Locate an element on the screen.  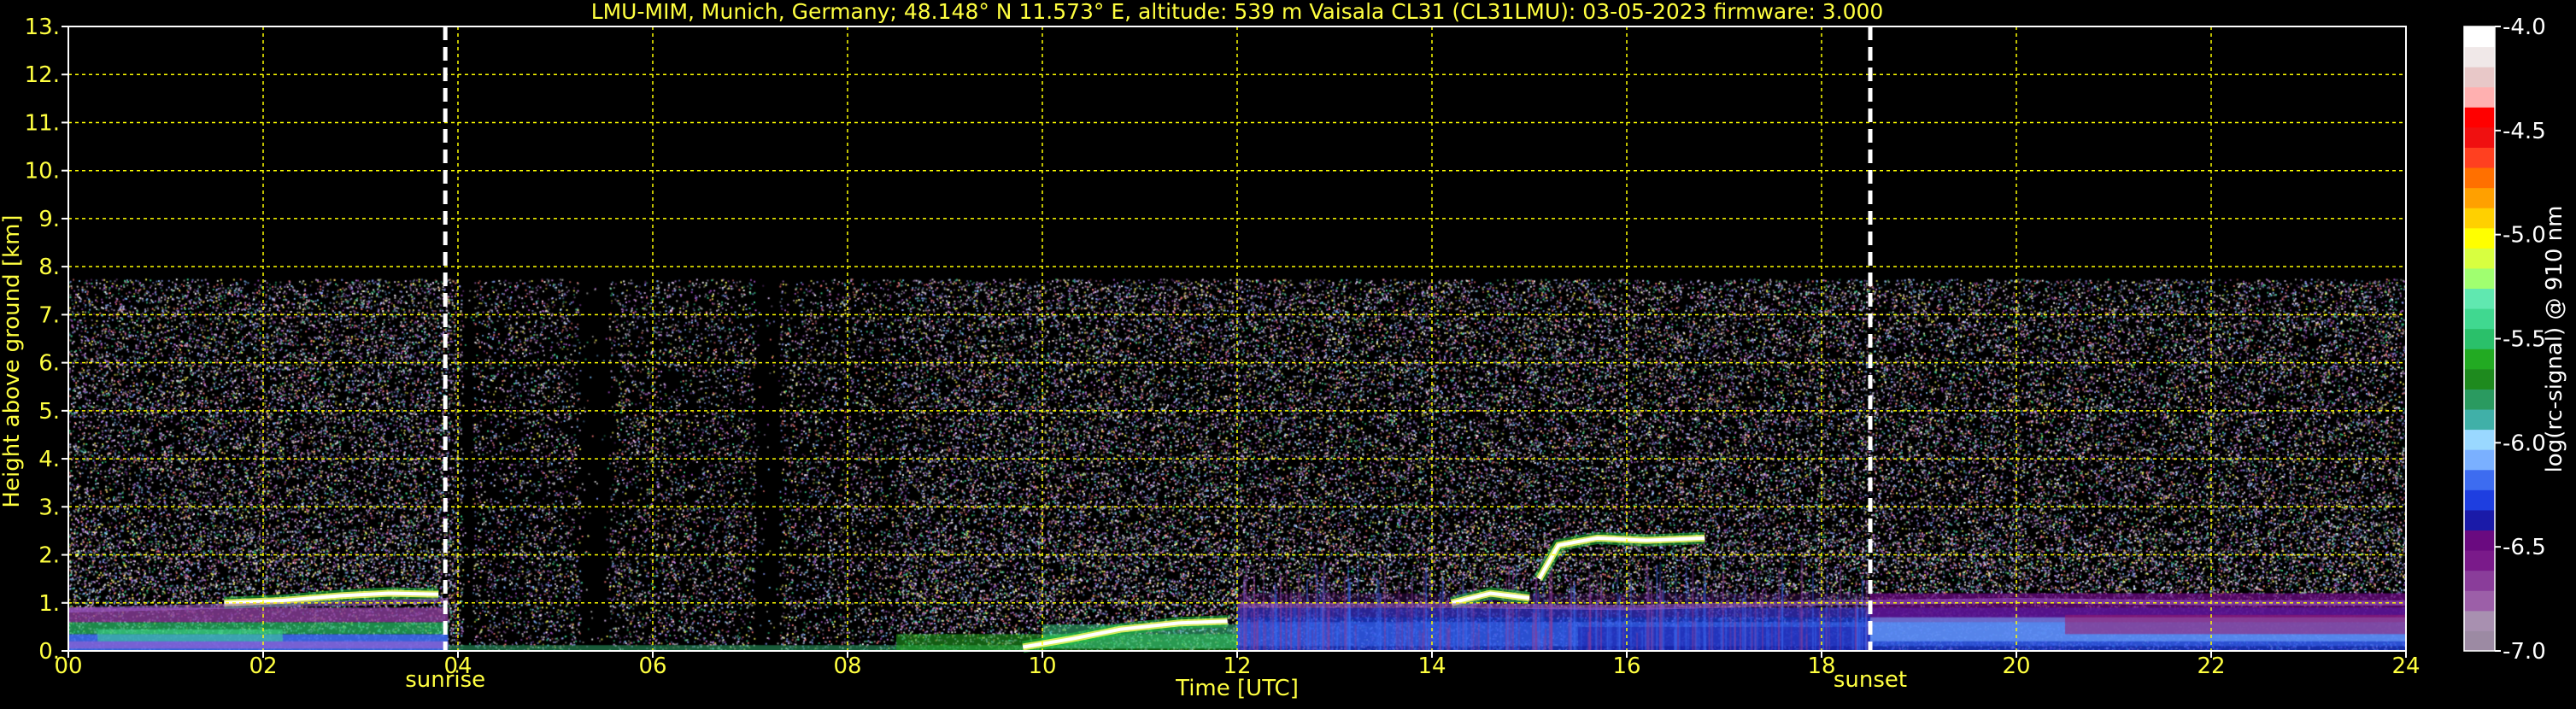
y-tick-label-6: 6. is located at coordinates (49, 364).